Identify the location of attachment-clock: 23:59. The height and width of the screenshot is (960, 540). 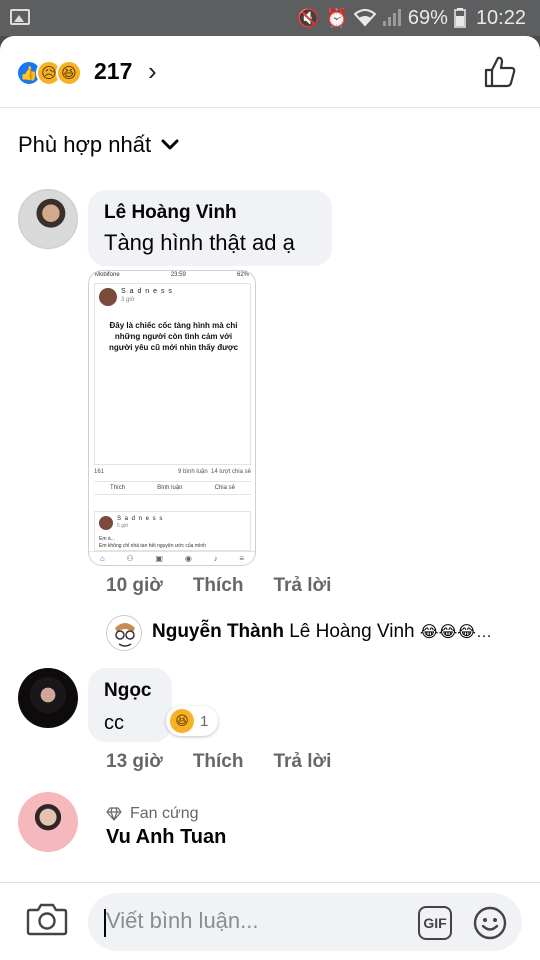
(178, 275).